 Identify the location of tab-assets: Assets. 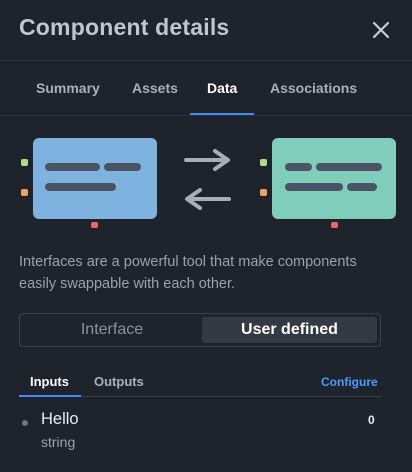
(155, 88).